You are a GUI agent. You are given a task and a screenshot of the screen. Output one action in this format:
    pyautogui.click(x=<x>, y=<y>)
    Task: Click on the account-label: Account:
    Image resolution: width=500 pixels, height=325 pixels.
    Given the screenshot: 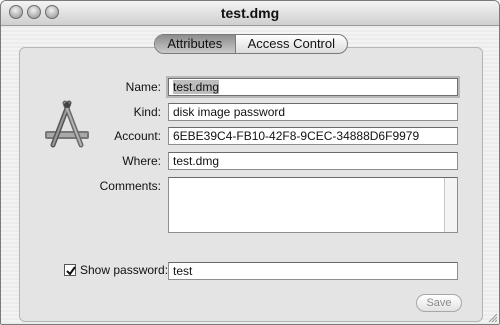 What is the action you would take?
    pyautogui.click(x=137, y=136)
    